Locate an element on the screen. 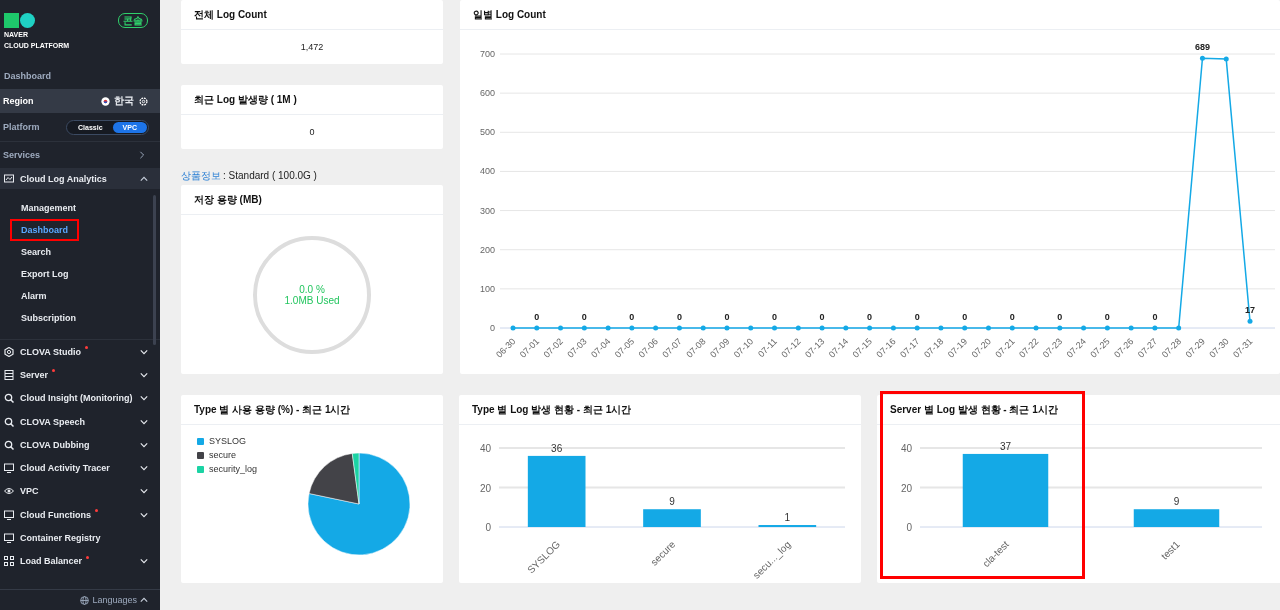 The height and width of the screenshot is (610, 1280). axis-label: 200 is located at coordinates (487, 249).